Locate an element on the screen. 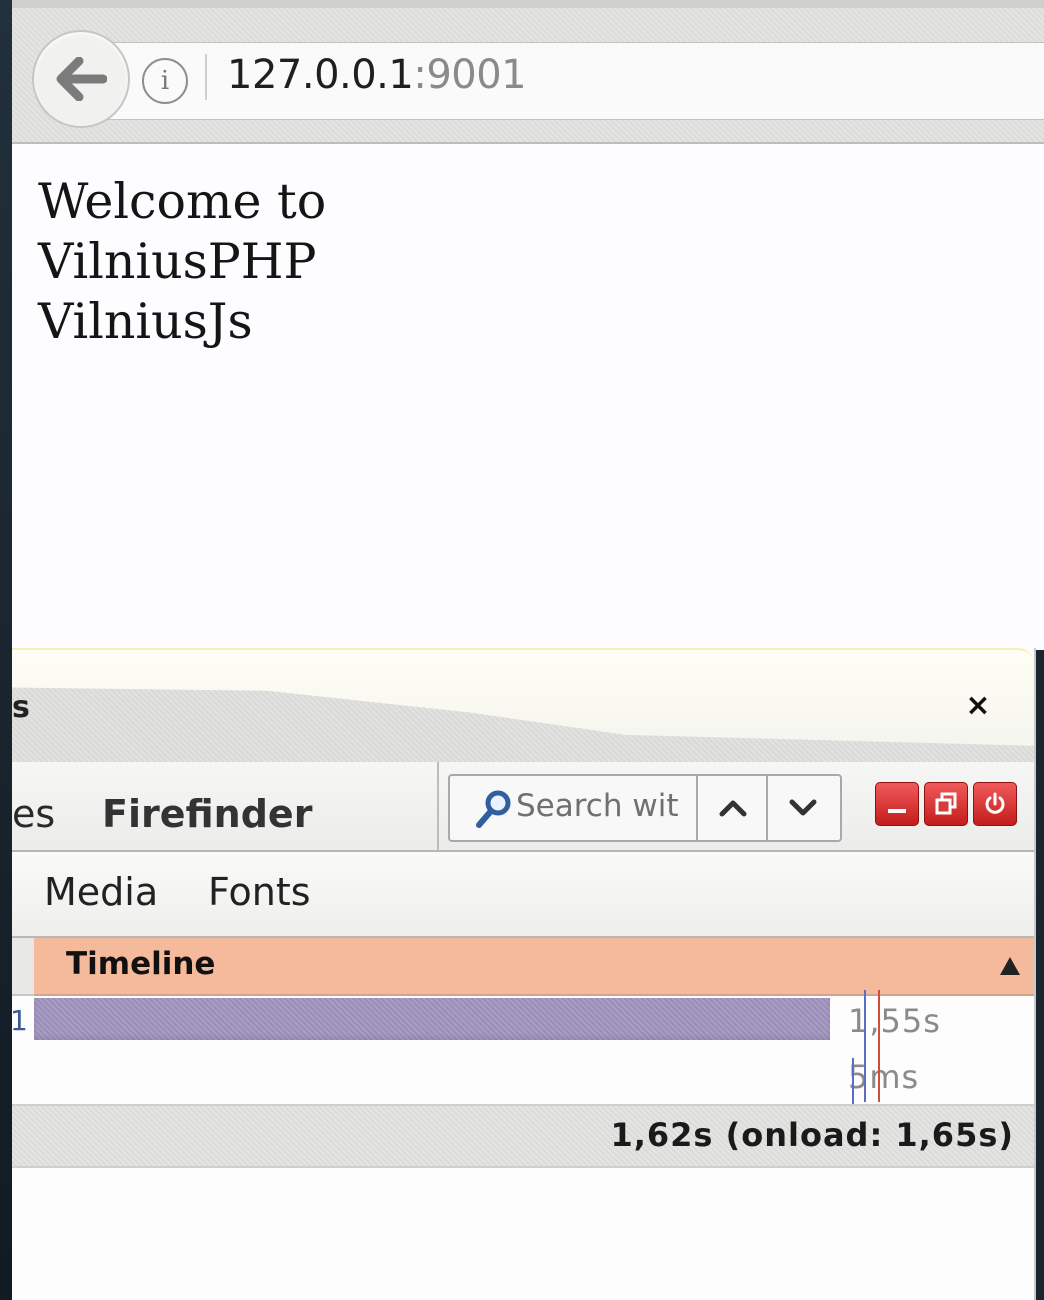  timeline-column-header: Timeline is located at coordinates (534, 967).